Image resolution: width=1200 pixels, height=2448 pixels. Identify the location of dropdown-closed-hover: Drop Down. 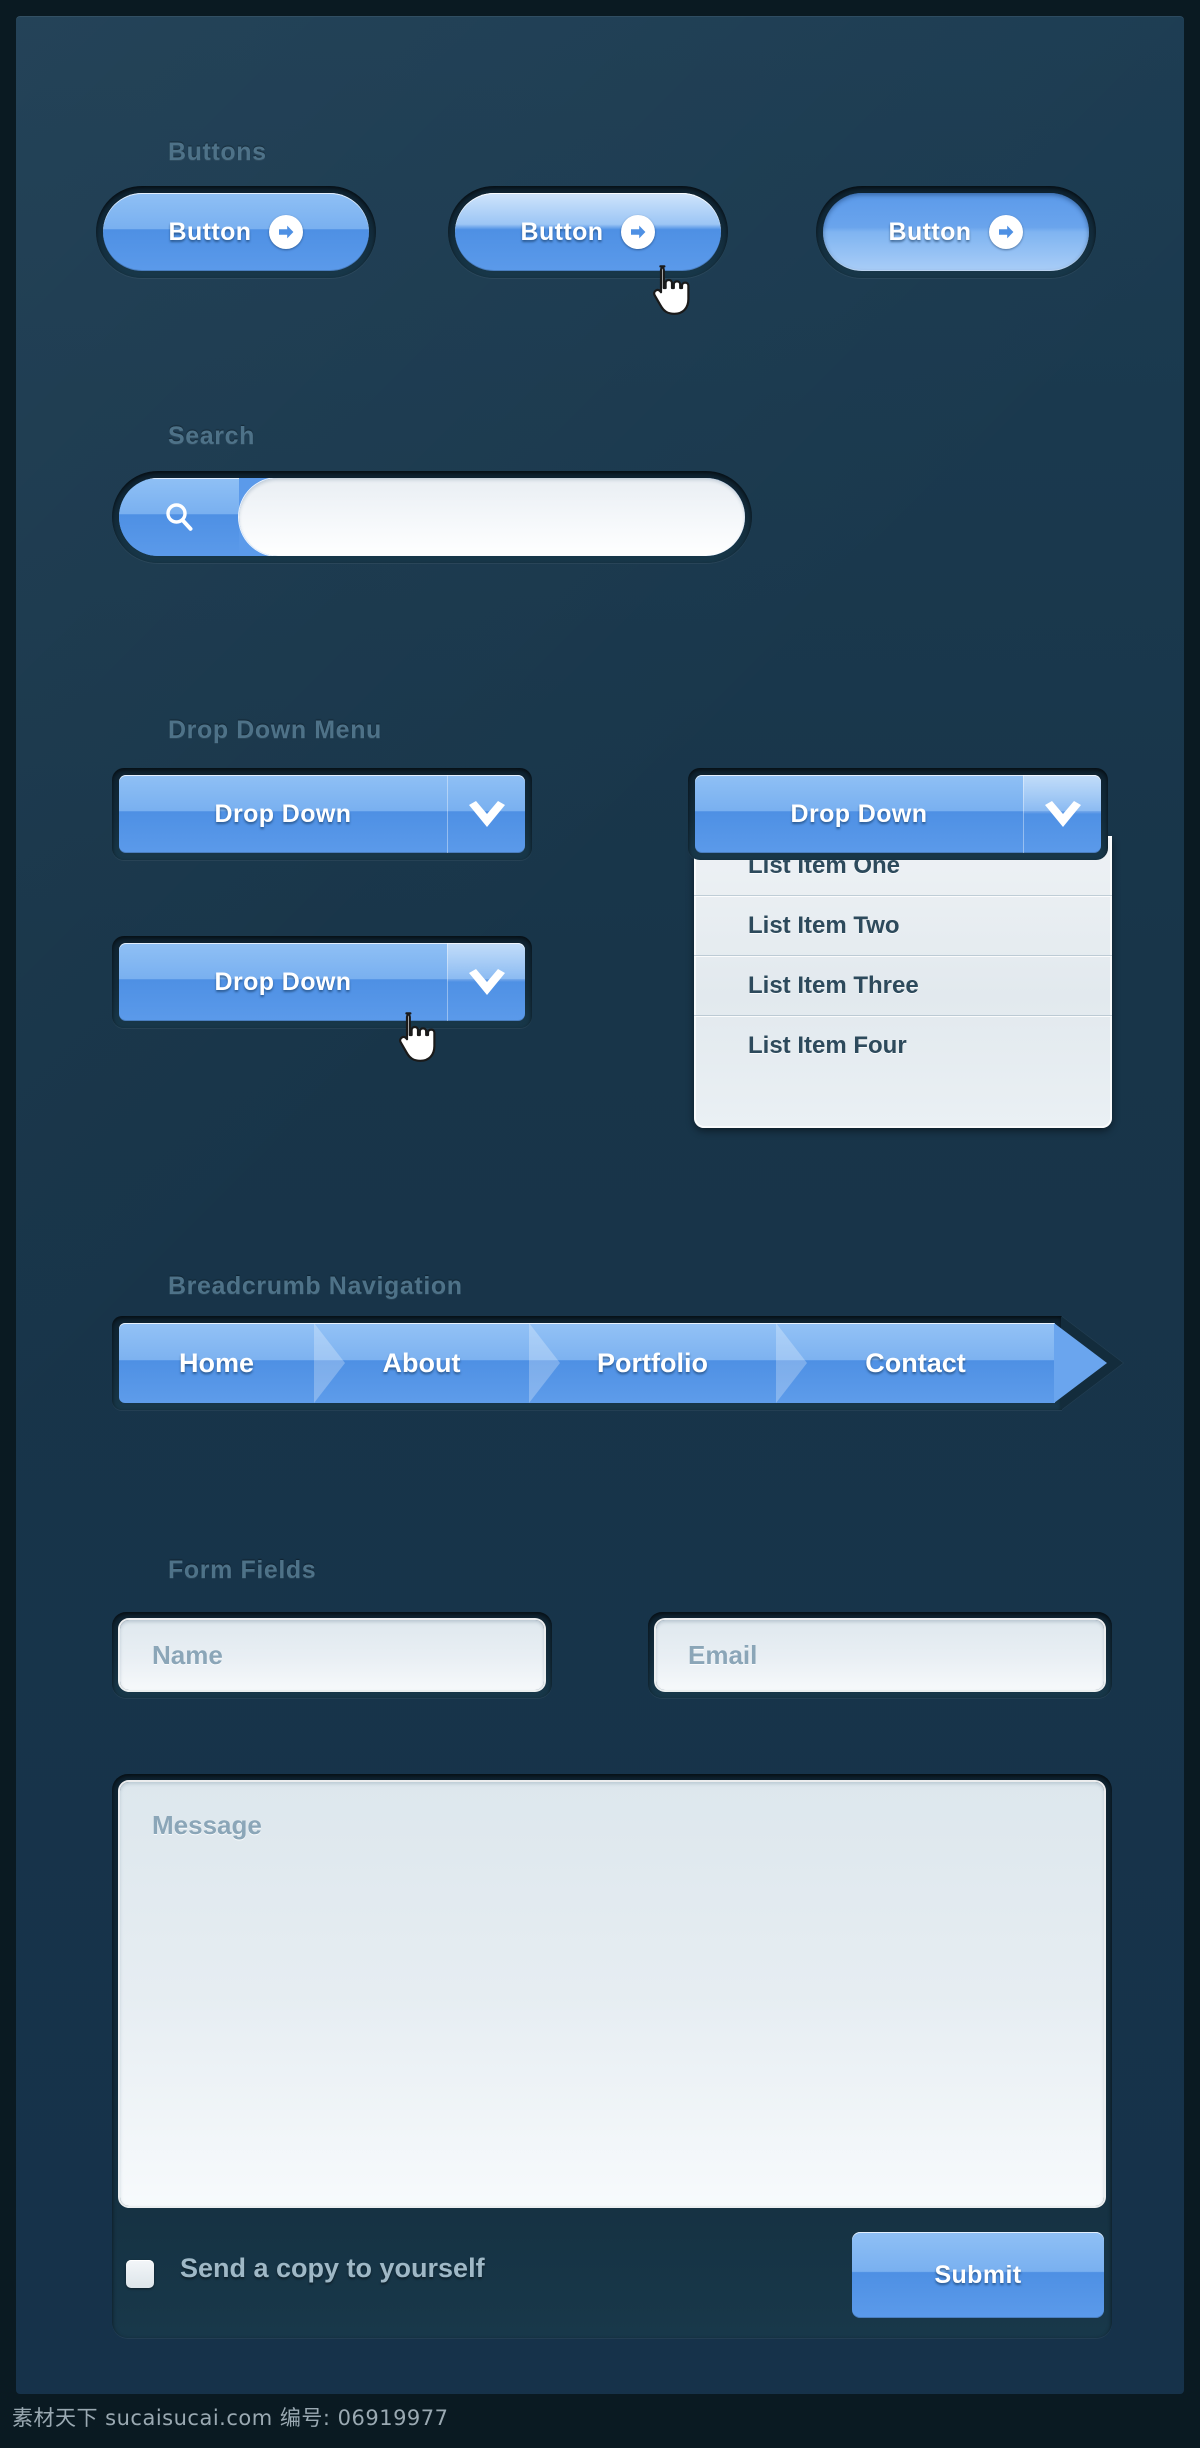
(322, 982).